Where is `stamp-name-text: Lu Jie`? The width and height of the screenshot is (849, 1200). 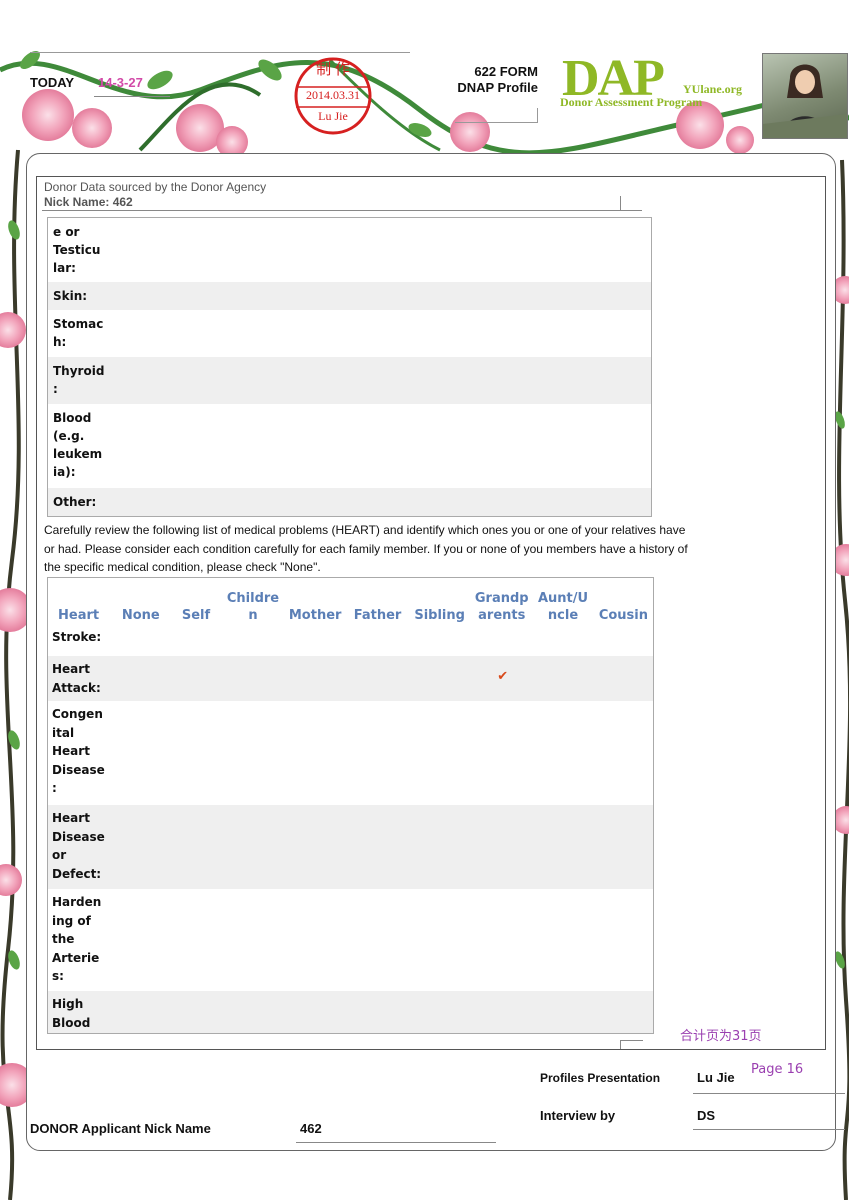
stamp-name-text: Lu Jie is located at coordinates (333, 116).